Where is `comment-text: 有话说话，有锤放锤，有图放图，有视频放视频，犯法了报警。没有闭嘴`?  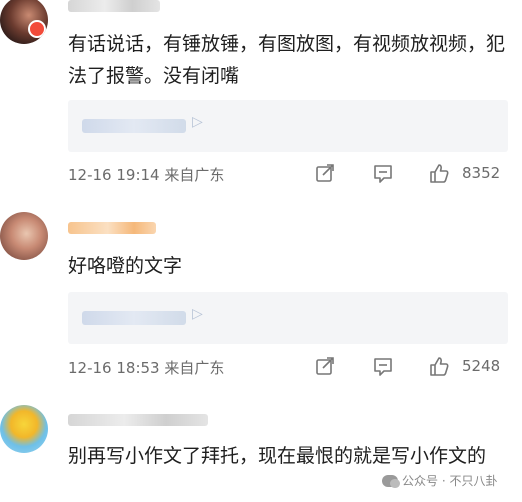
comment-text: 有话说话，有锤放锤，有图放图，有视频放视频，犯法了报警。没有闭嘴 is located at coordinates (287, 60).